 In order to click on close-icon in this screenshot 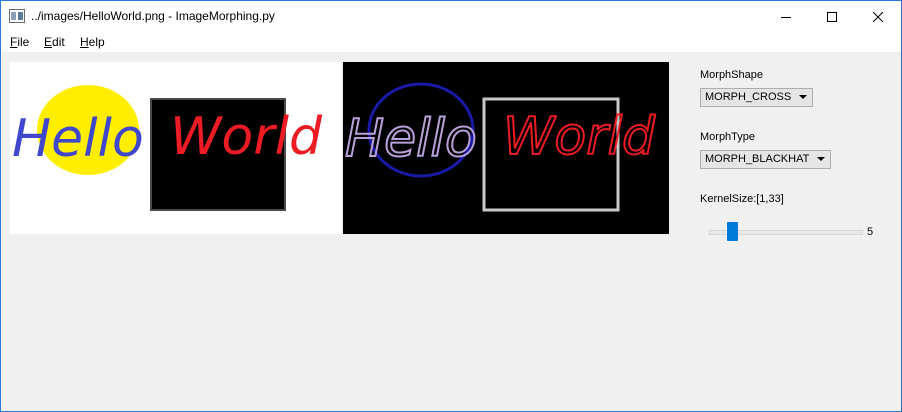, I will do `click(878, 16)`.